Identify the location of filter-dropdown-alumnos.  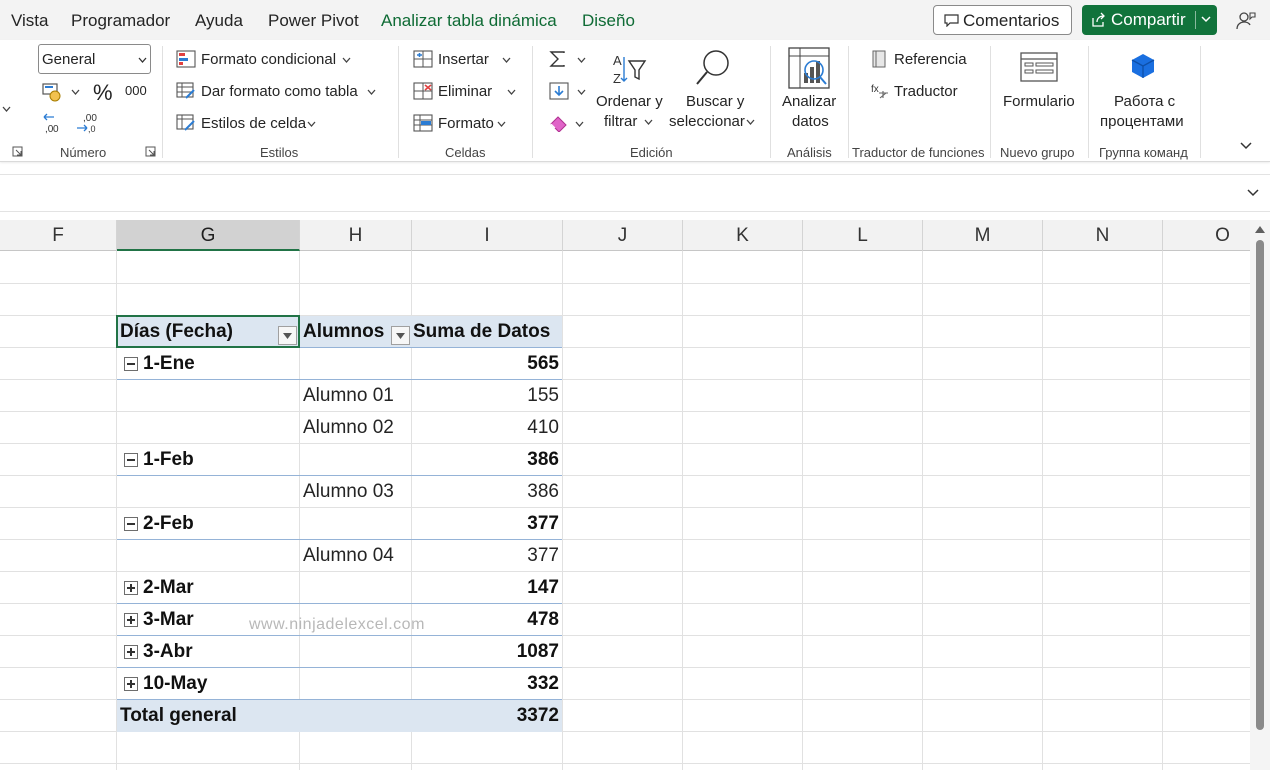
(400, 335).